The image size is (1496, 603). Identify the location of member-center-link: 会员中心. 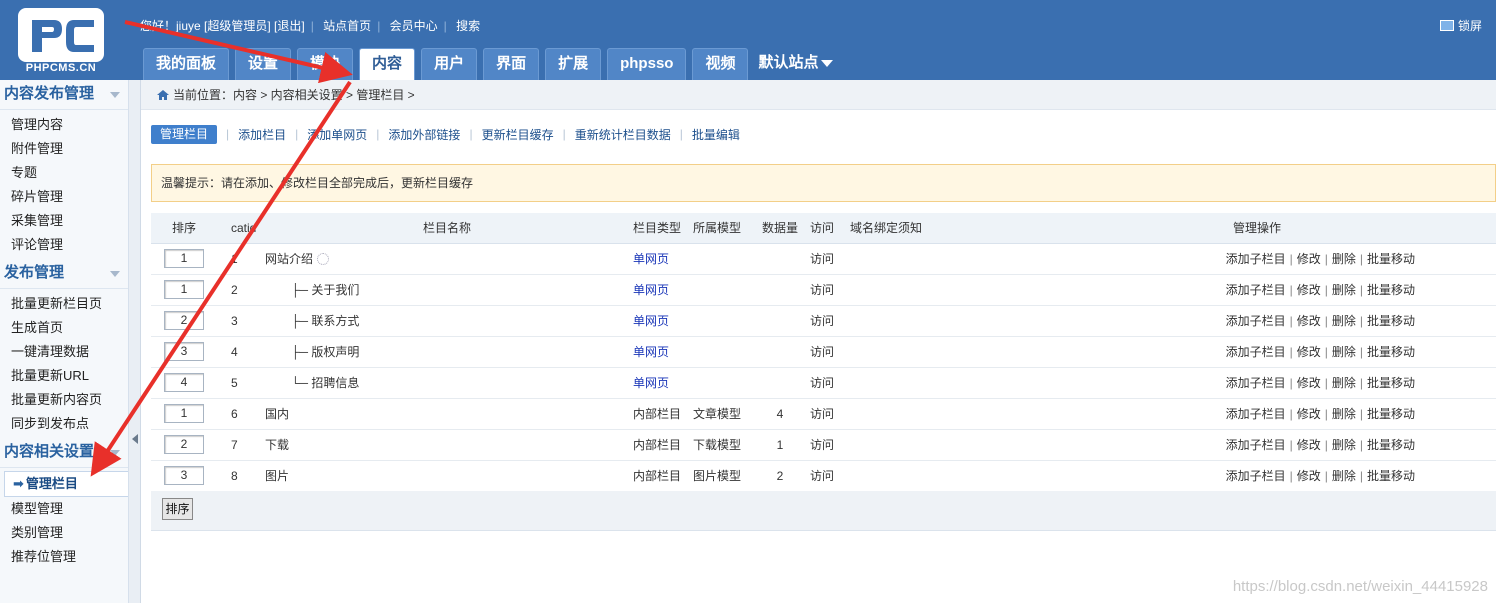
(414, 25).